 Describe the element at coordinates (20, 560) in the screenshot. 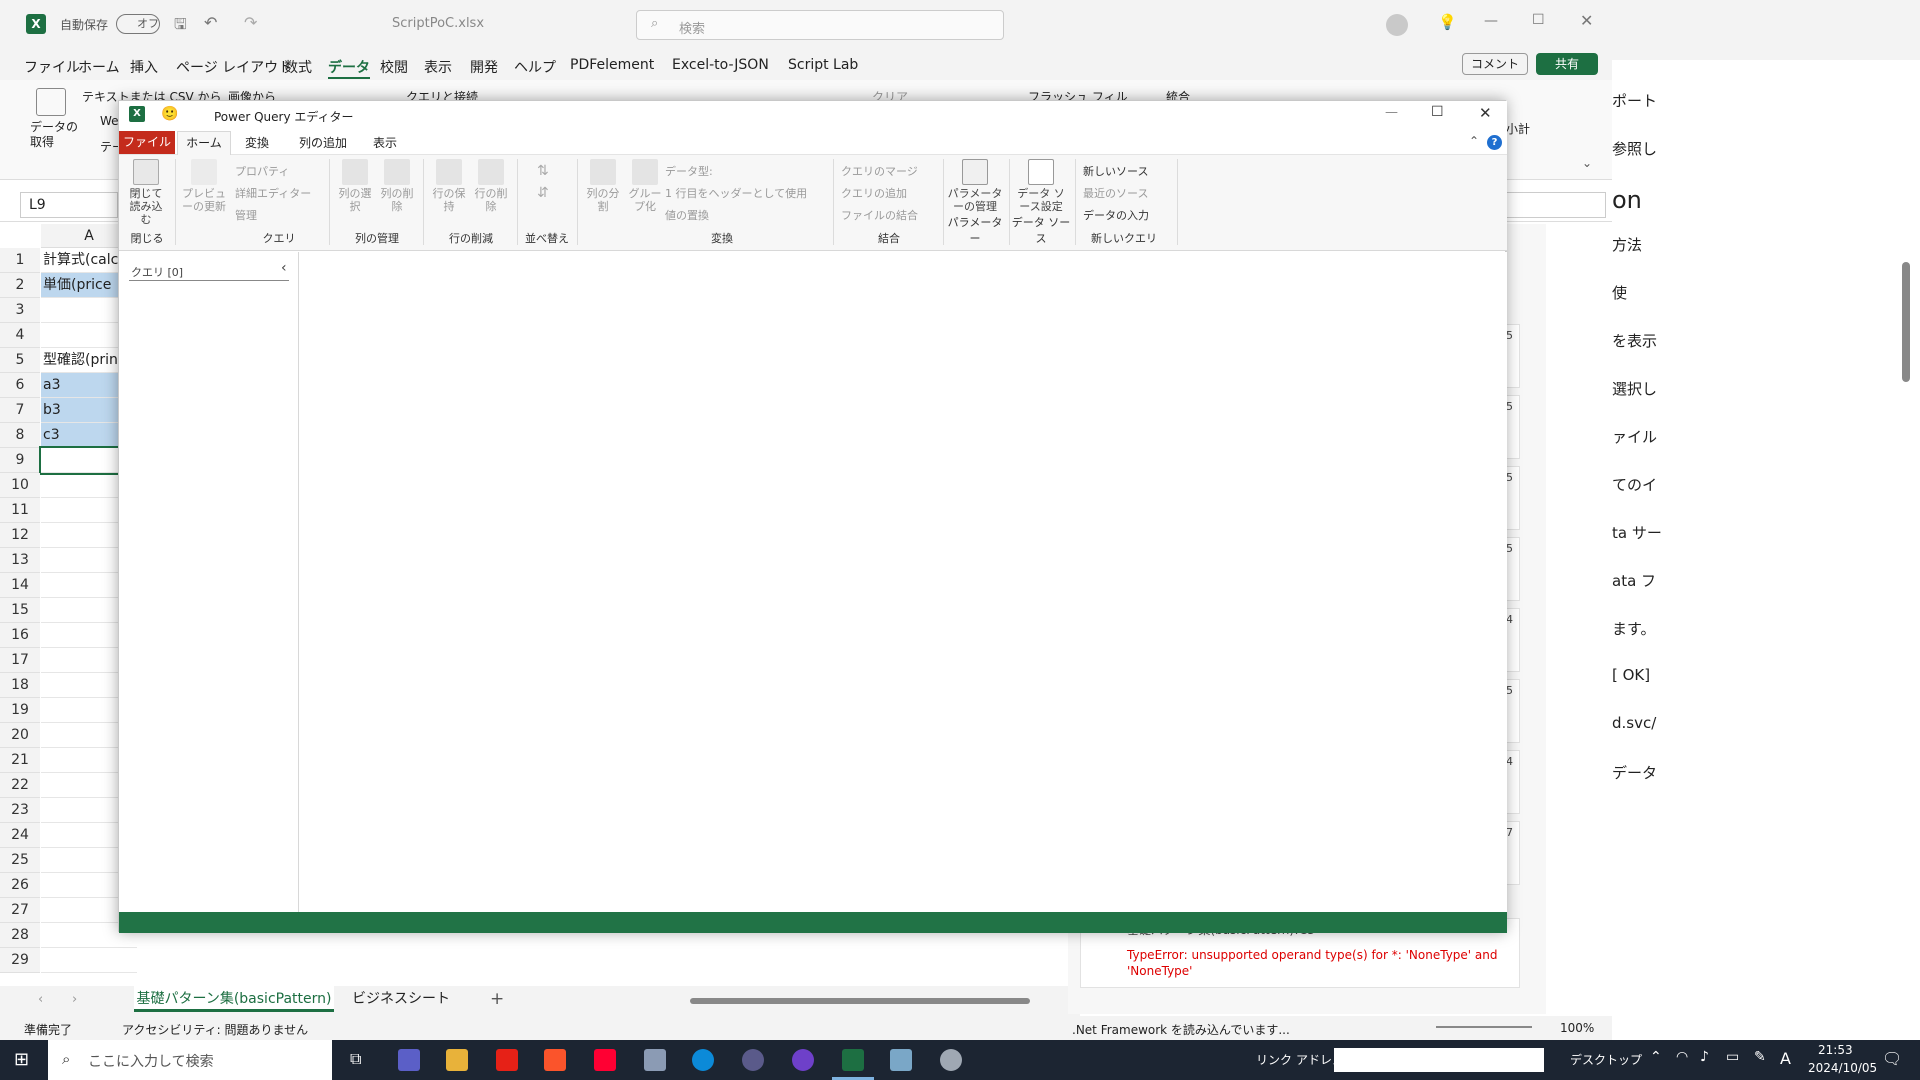

I see `row-header: 13` at that location.